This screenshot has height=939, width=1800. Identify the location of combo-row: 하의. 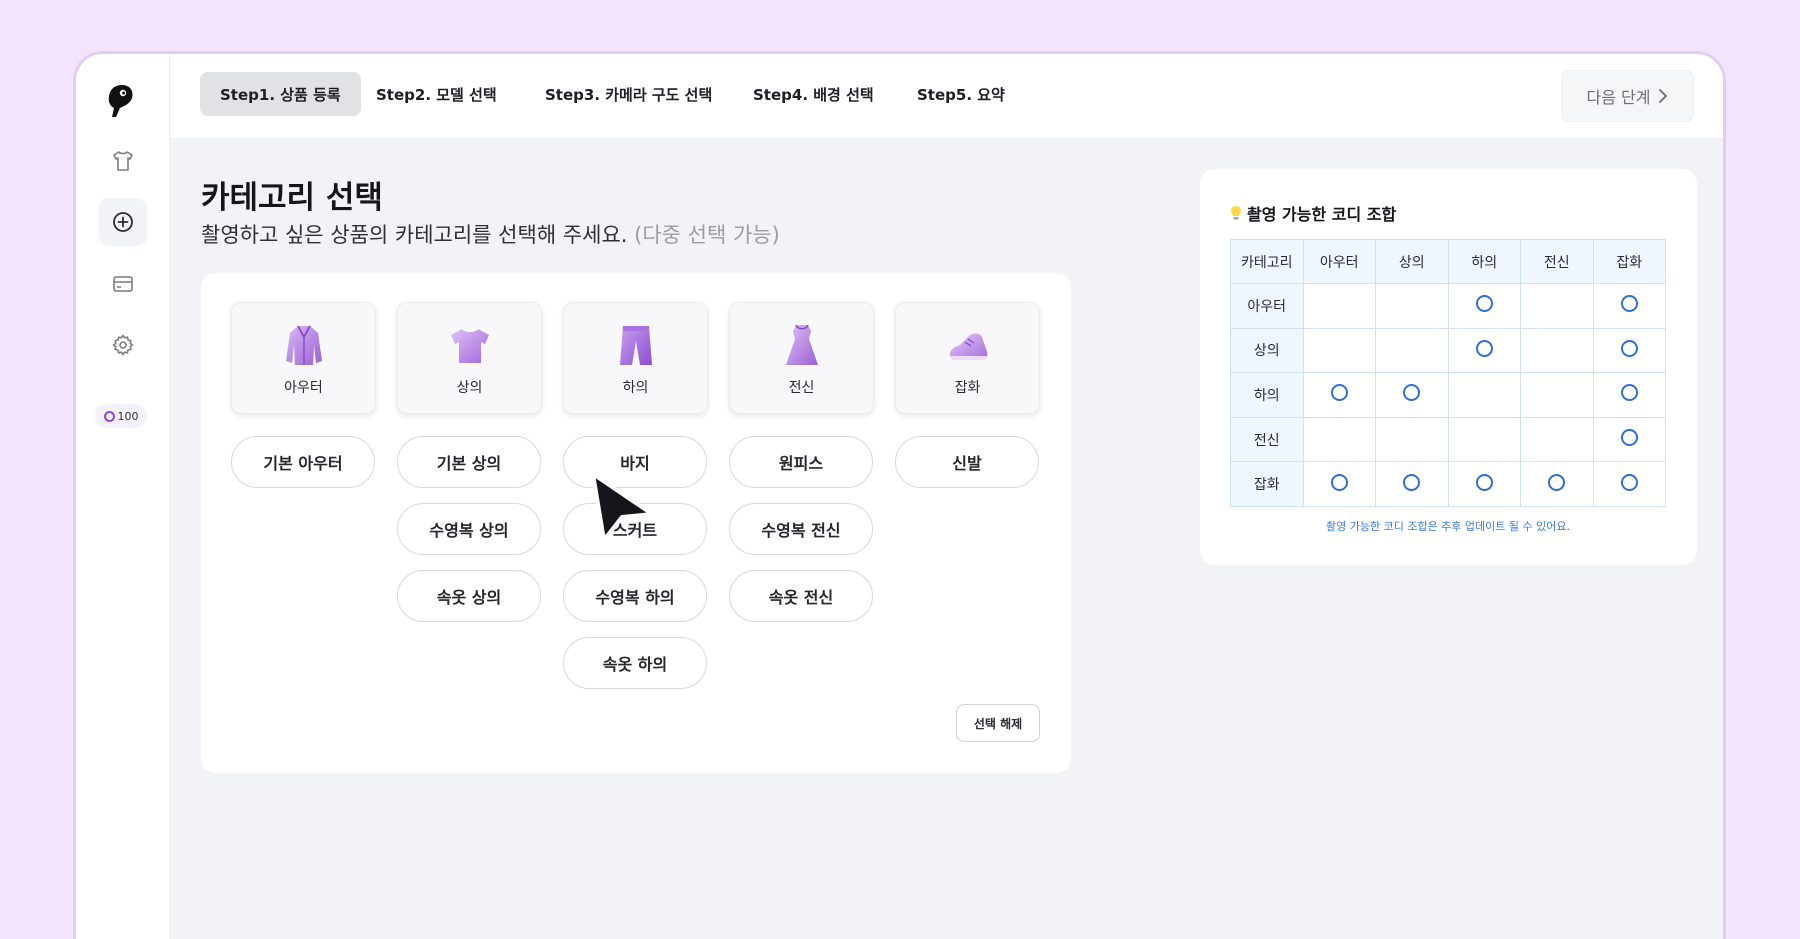
(1448, 395).